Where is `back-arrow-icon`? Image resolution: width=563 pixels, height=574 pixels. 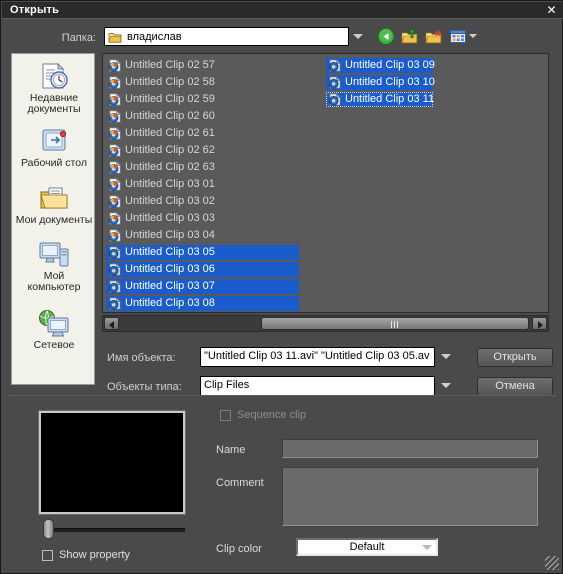 back-arrow-icon is located at coordinates (386, 36).